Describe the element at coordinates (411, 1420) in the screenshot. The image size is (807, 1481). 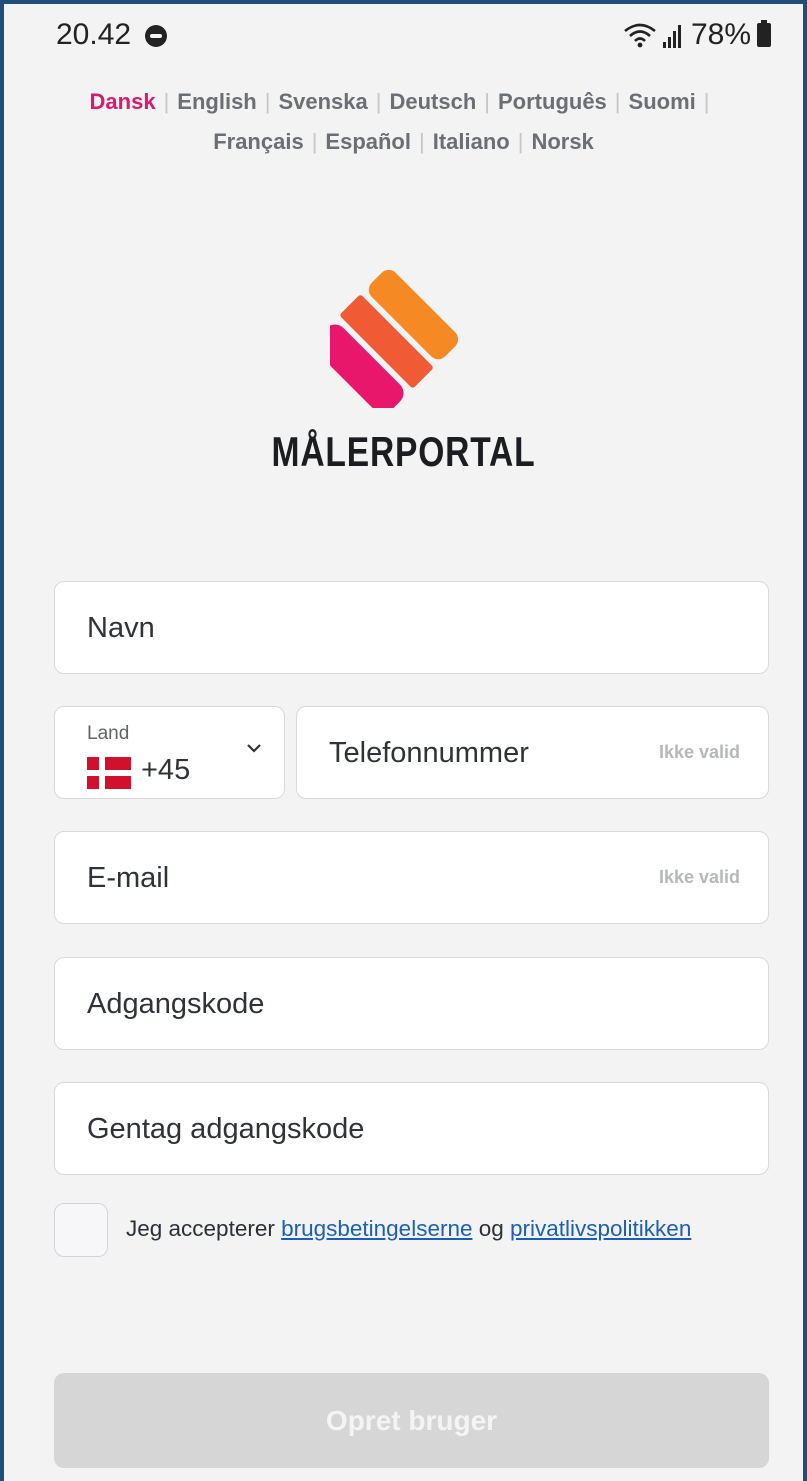
I see `create-user-button: Opret bruger` at that location.